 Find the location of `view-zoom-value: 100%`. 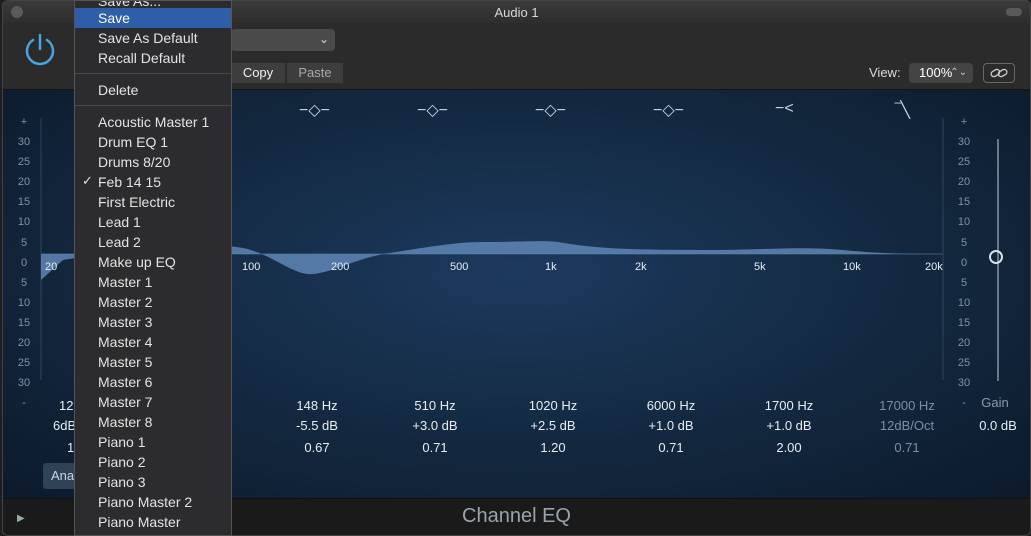

view-zoom-value: 100% is located at coordinates (936, 72).